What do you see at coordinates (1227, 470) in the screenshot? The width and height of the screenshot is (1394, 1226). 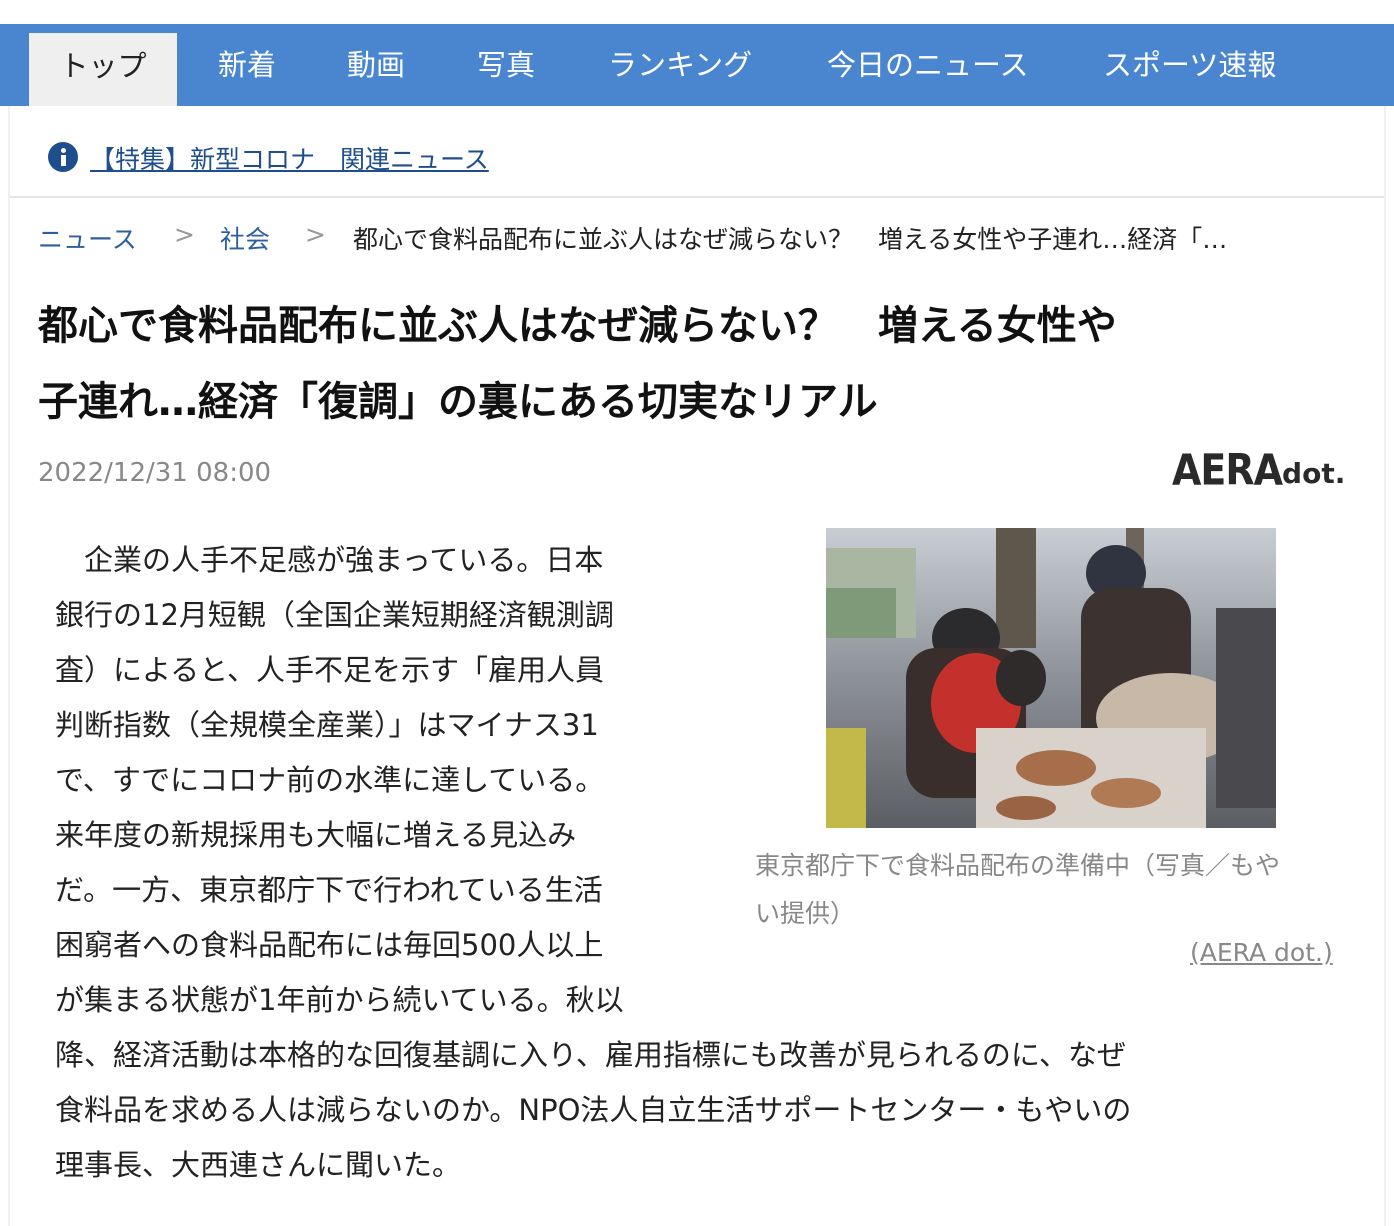 I see `logo-text: AERA` at bounding box center [1227, 470].